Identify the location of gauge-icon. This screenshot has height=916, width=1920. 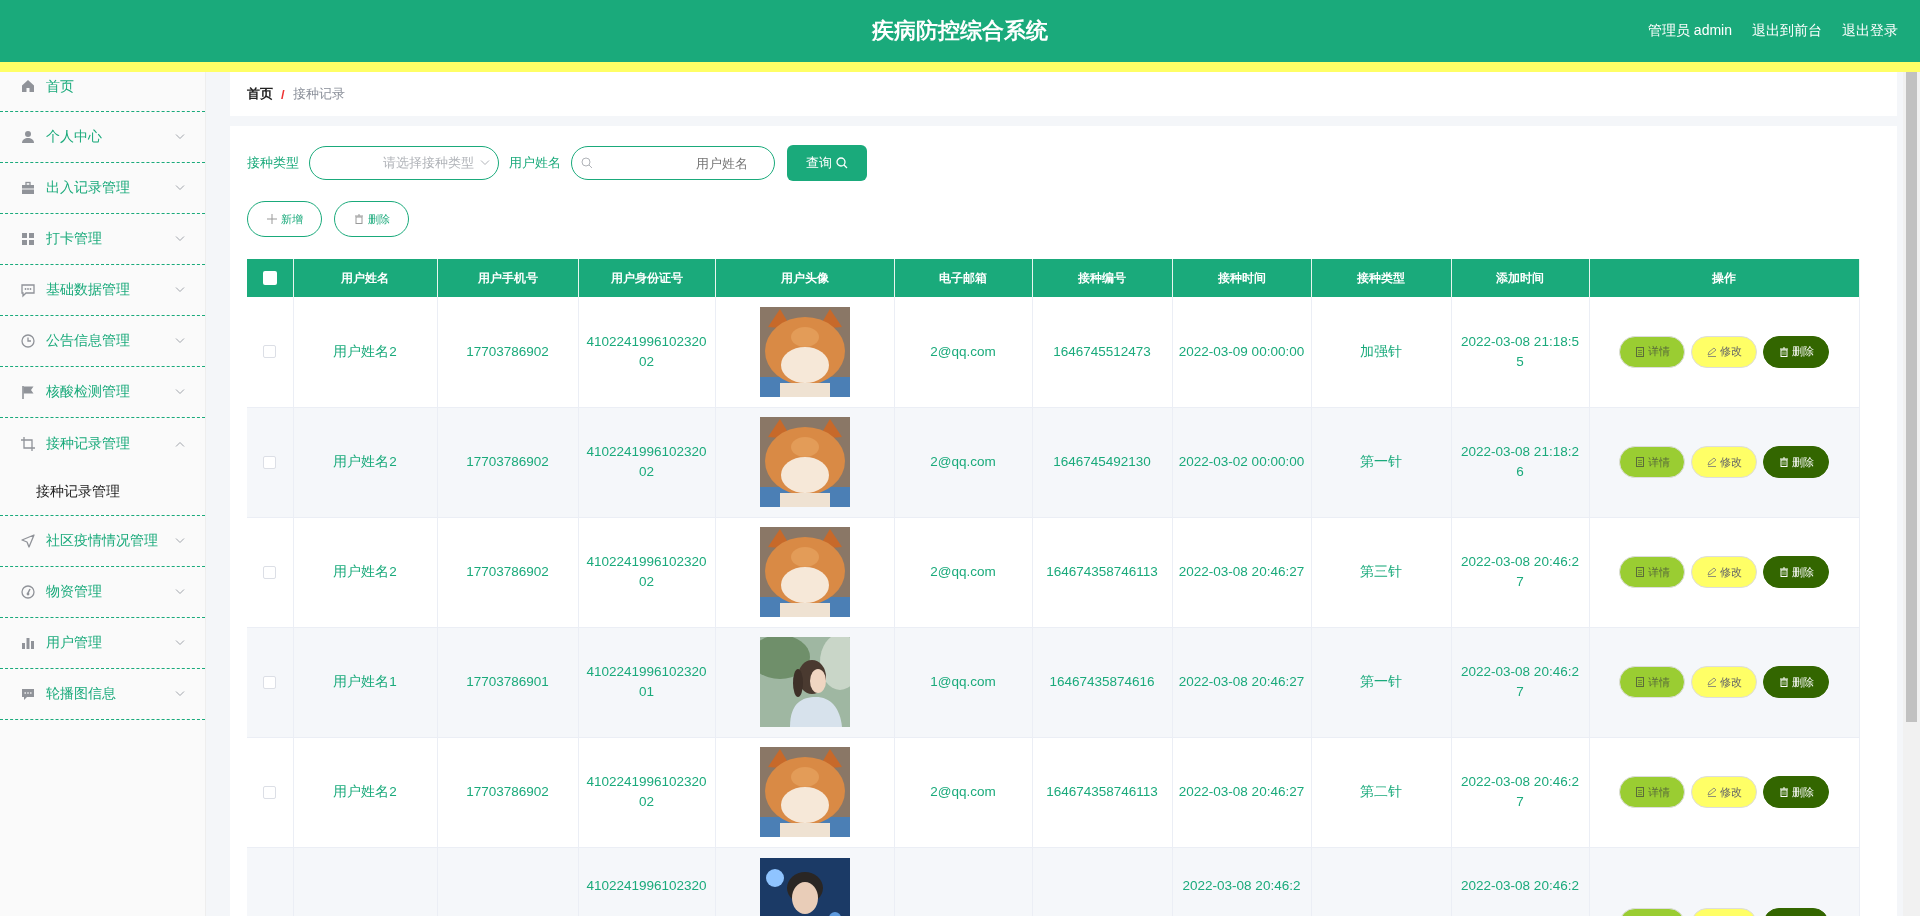
(28, 592).